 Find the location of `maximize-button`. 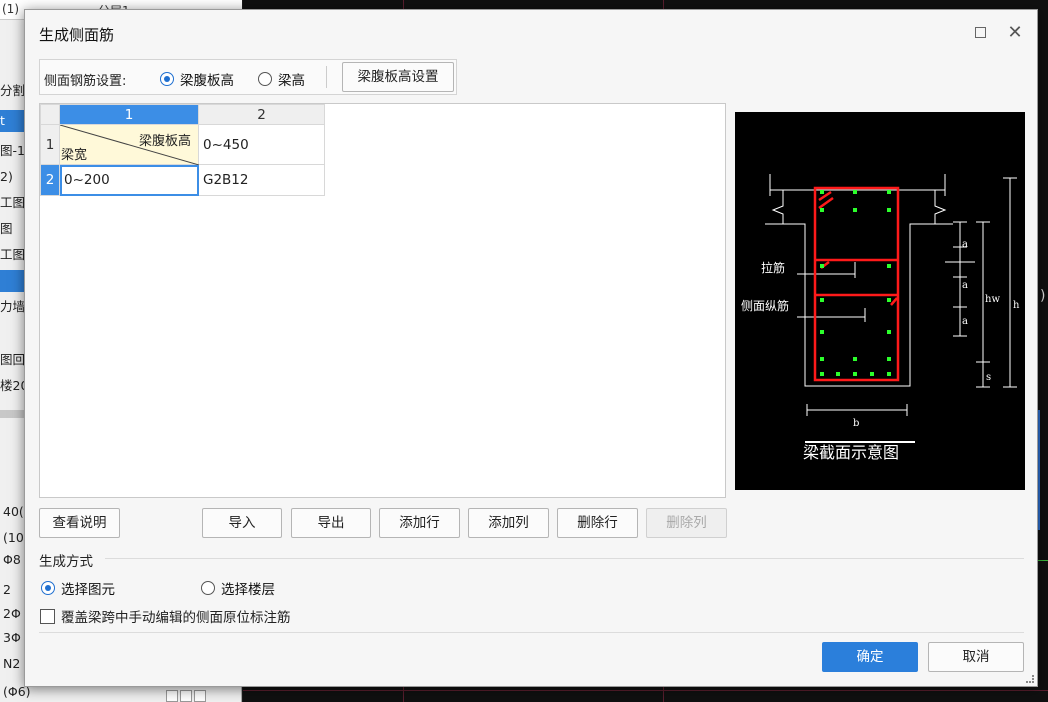

maximize-button is located at coordinates (980, 33).